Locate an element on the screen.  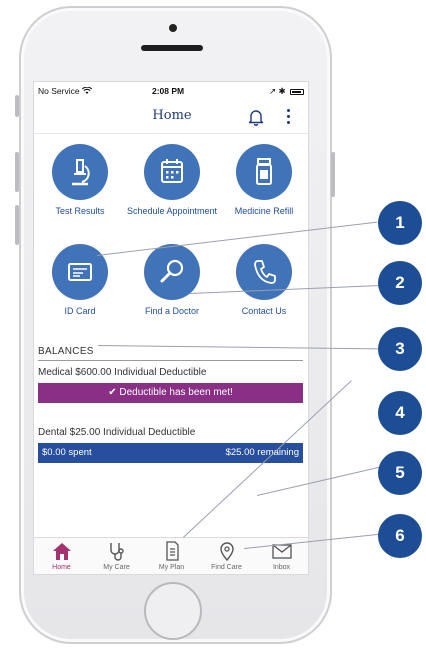
status-bar: No Service 2:08 PM ↗ ✱ is located at coordinates (171, 91).